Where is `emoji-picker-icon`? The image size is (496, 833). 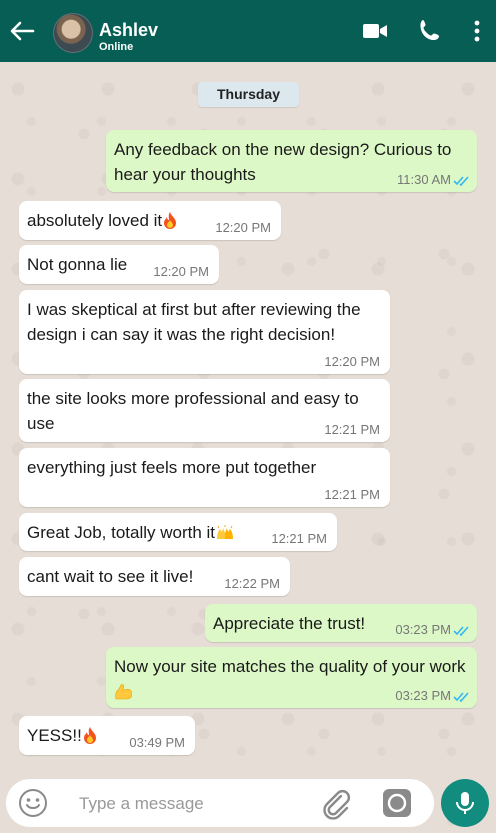 emoji-picker-icon is located at coordinates (33, 803).